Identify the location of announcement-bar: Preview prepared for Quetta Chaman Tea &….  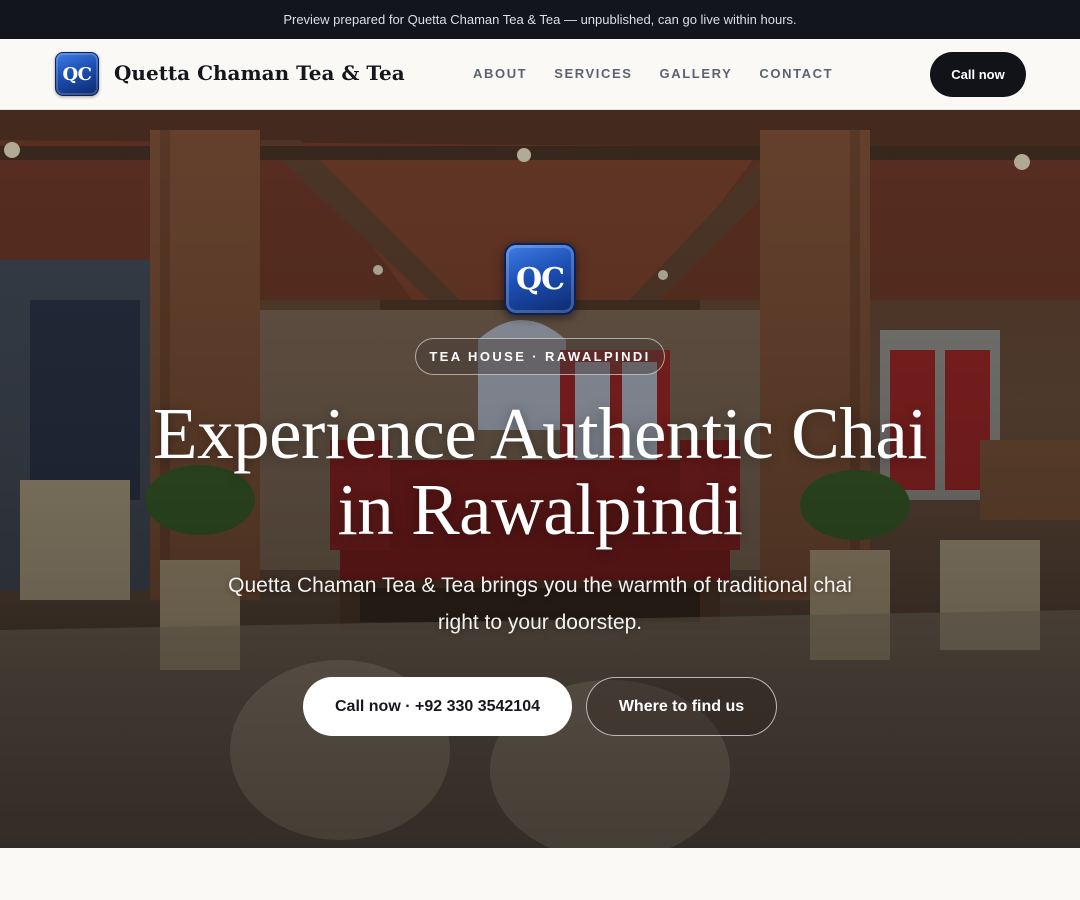
(540, 19).